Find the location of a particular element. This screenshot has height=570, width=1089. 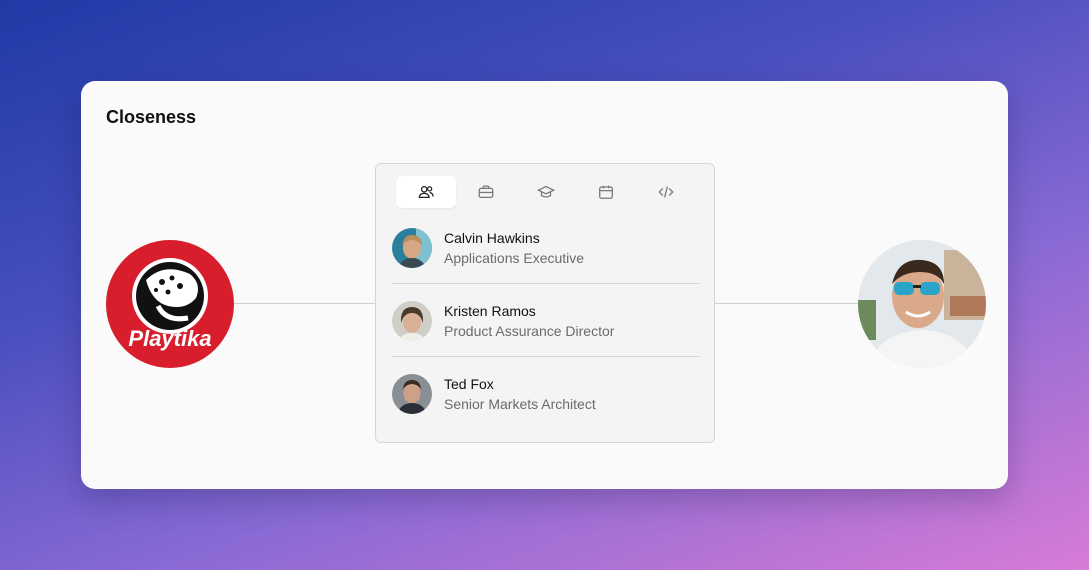

right-connector-line is located at coordinates (786, 303).